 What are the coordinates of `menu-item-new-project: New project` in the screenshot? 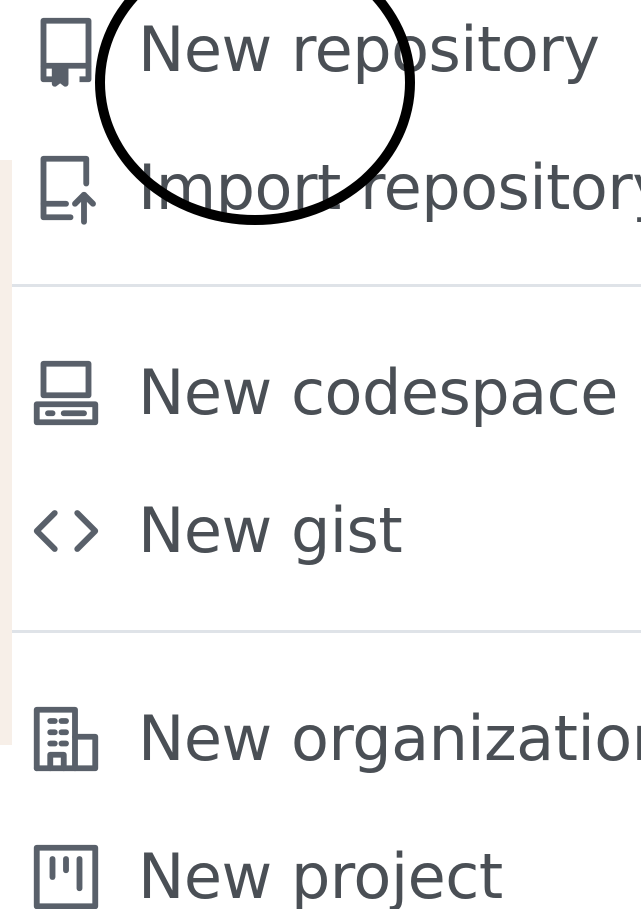 It's located at (320, 865).